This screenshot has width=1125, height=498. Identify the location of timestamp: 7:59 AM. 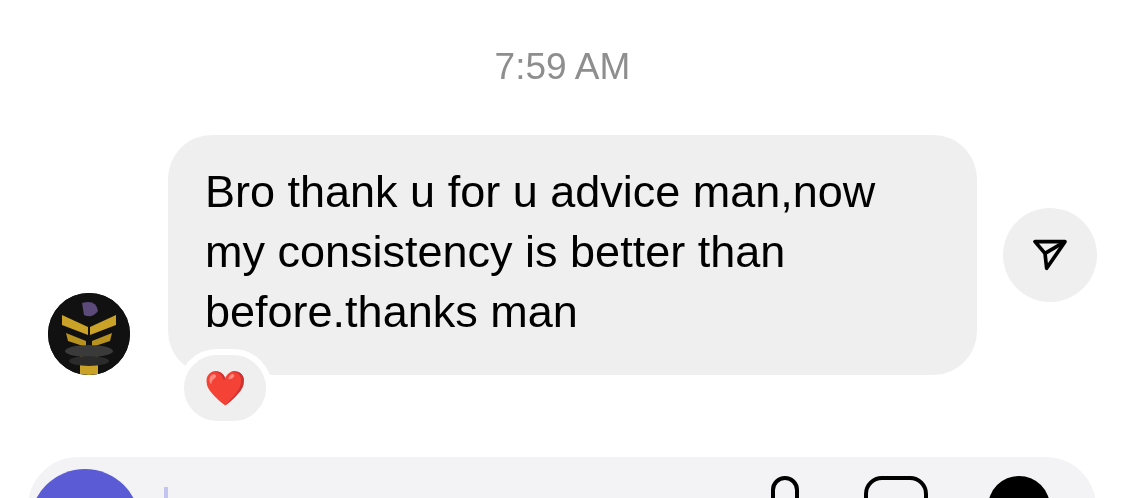
(562, 67).